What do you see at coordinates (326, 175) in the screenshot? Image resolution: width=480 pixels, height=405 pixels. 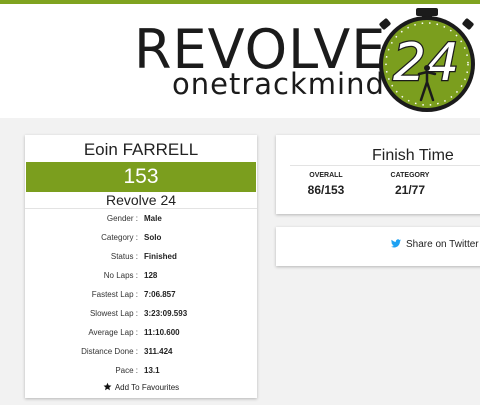 I see `overall-label: OVERALL` at bounding box center [326, 175].